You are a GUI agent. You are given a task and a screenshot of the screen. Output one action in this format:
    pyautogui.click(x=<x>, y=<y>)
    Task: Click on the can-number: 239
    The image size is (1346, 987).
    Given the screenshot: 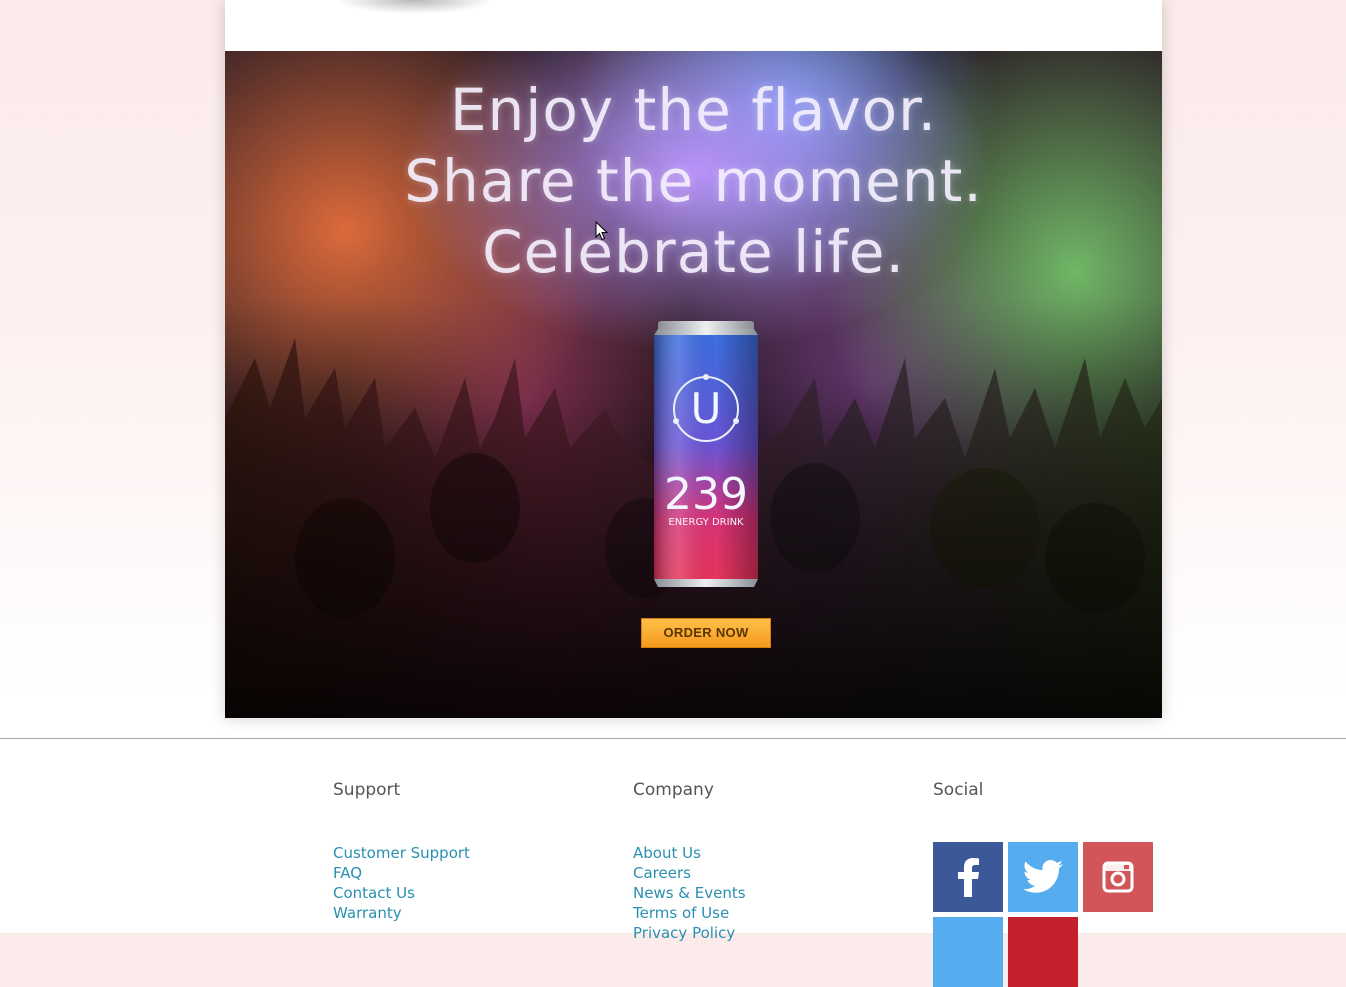 What is the action you would take?
    pyautogui.click(x=706, y=494)
    